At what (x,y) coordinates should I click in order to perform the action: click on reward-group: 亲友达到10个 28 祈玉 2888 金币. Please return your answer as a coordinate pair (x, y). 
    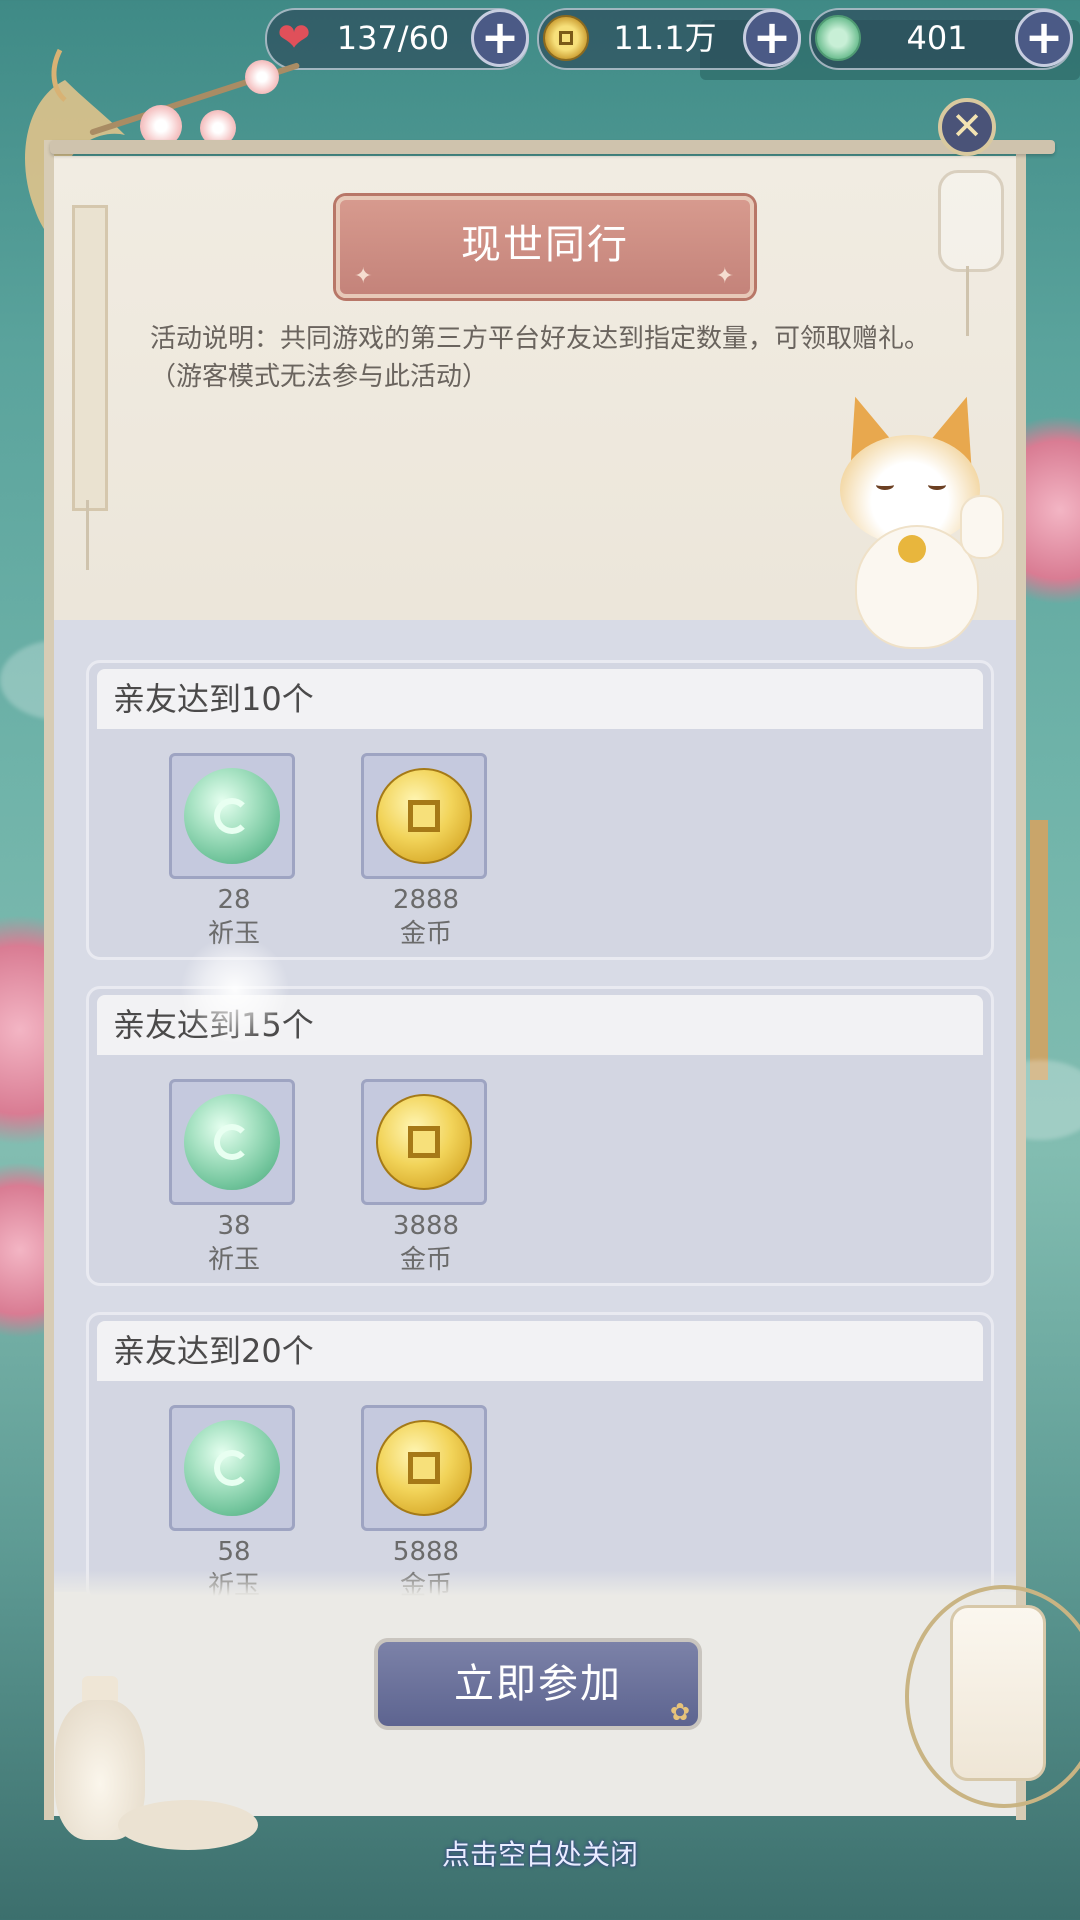
    Looking at the image, I should click on (540, 810).